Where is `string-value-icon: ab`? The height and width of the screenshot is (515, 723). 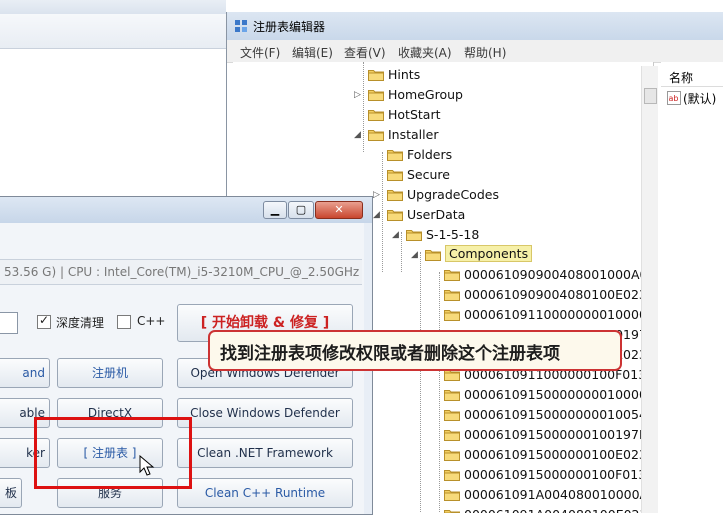 string-value-icon: ab is located at coordinates (674, 98).